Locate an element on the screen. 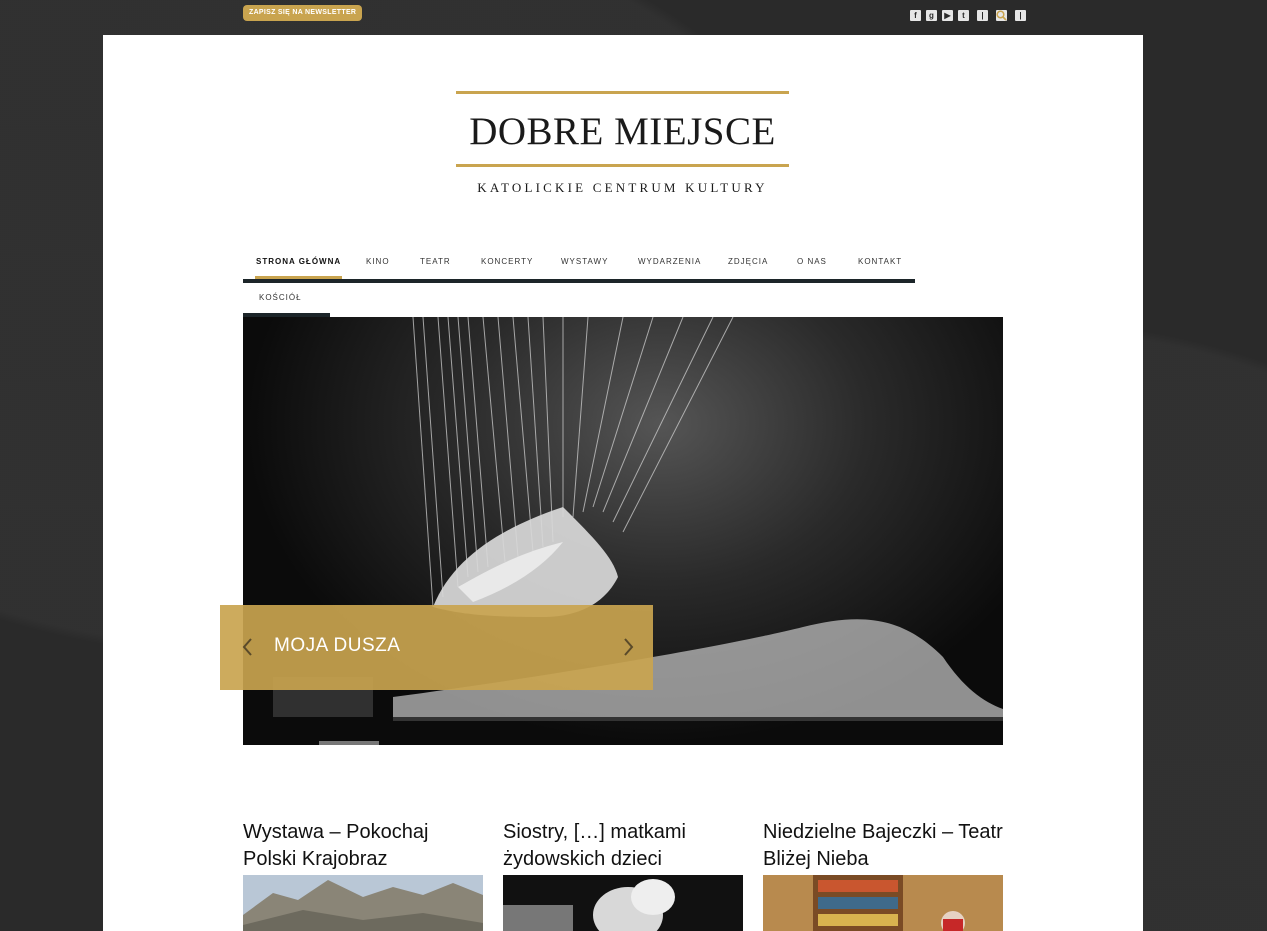  google-plus-icon: g is located at coordinates (931, 15).